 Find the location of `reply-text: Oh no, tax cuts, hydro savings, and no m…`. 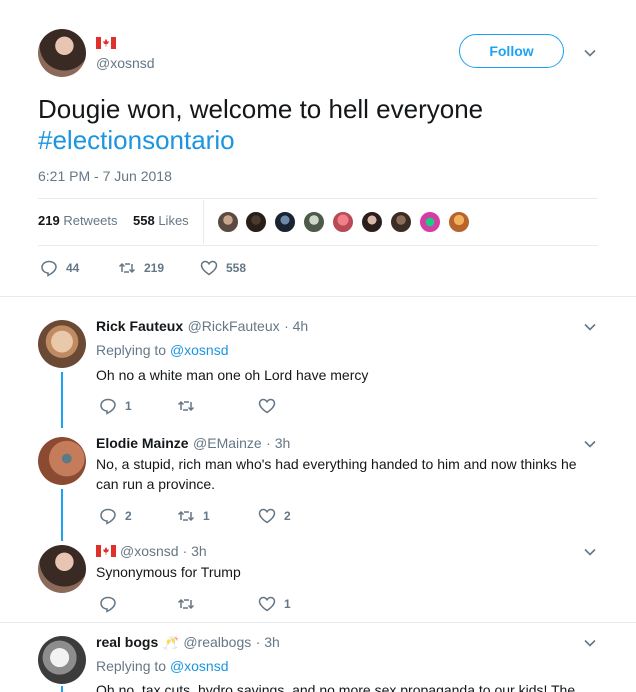

reply-text: Oh no, tax cuts, hydro savings, and no m… is located at coordinates (336, 687).